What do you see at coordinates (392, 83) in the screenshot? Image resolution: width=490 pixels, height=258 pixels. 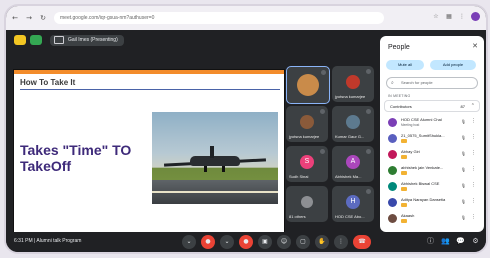 I see `search-icon: ⌕` at bounding box center [392, 83].